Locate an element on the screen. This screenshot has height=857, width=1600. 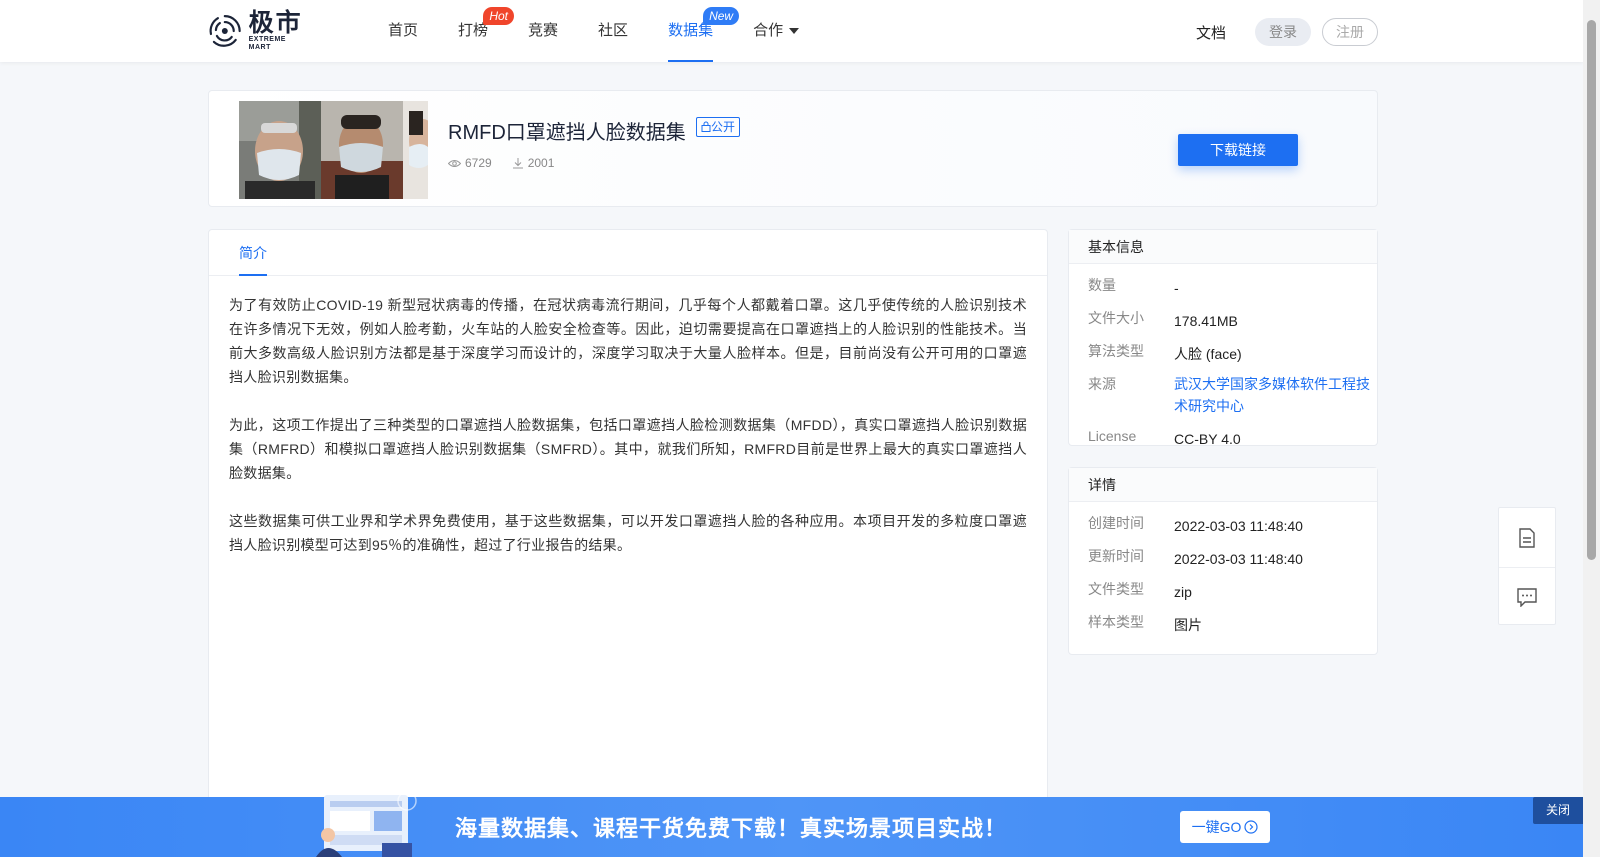
visibility-tag: 公开 is located at coordinates (718, 127).